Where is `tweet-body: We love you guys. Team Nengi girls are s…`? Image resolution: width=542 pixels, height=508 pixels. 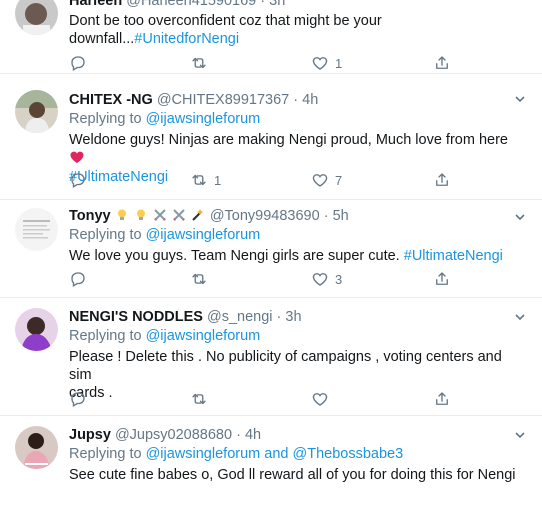
tweet-body: We love you guys. Team Nengi girls are s… is located at coordinates (234, 256).